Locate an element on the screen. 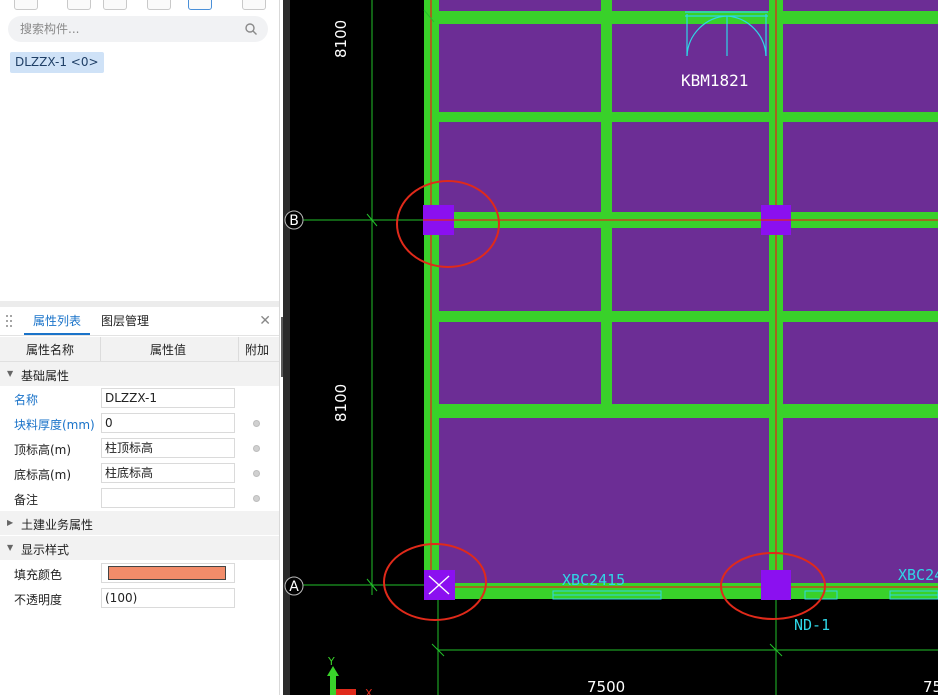 The height and width of the screenshot is (695, 938). property-row-name: 名称 DLZZX-1 is located at coordinates (139, 398).